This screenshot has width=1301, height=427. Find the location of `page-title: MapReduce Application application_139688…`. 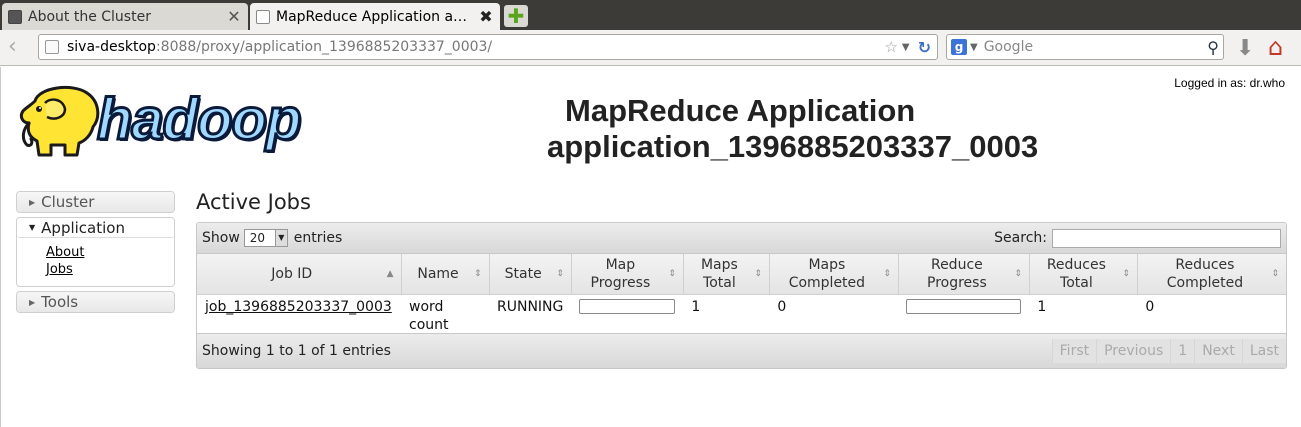

page-title: MapReduce Application application_139688… is located at coordinates (792, 129).